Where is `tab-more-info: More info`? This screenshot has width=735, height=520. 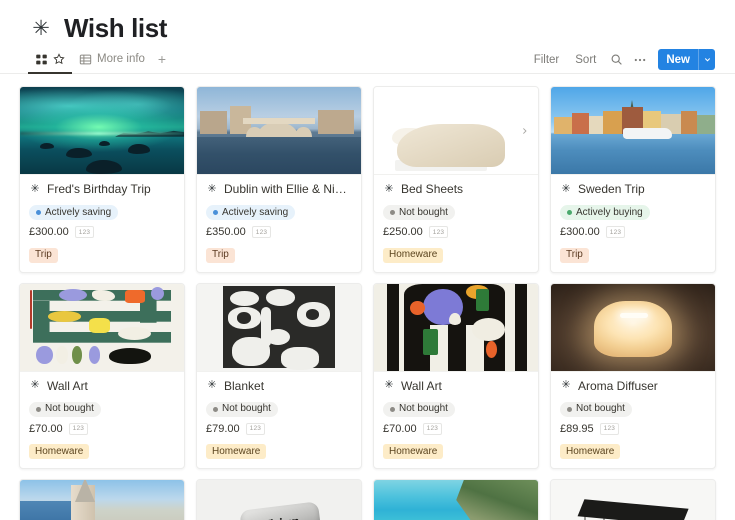
tab-more-info: More info is located at coordinates (112, 59).